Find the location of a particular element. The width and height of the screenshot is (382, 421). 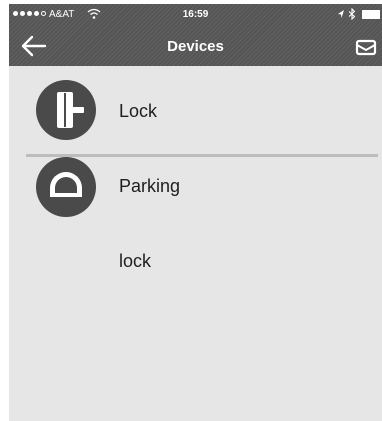

navigation-bar: Devices is located at coordinates (195, 46).